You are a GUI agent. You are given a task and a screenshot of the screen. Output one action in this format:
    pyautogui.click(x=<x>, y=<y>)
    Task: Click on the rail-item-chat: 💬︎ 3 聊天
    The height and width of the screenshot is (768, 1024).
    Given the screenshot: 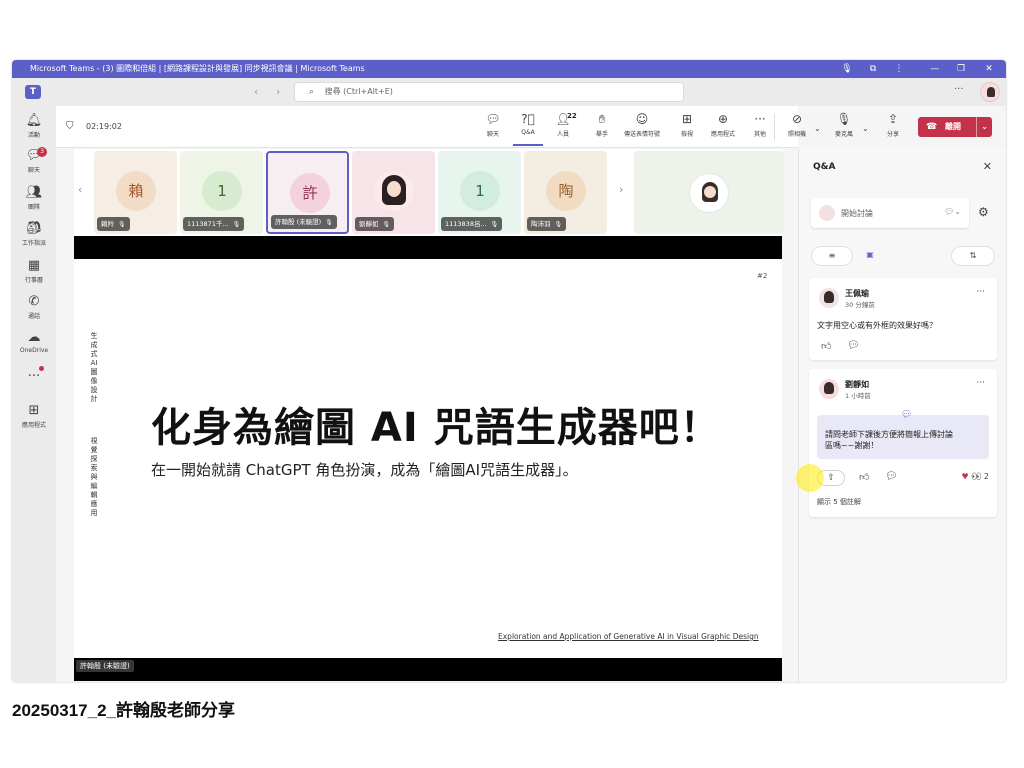 What is the action you would take?
    pyautogui.click(x=34, y=160)
    